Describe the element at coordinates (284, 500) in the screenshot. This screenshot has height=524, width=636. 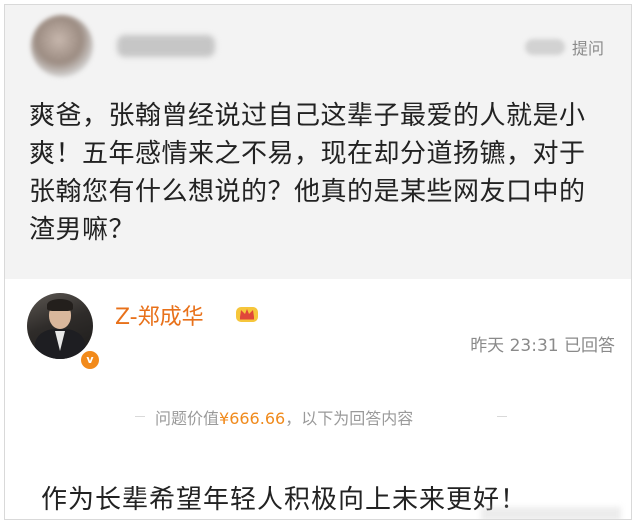
I see `answer-text: 作为长辈希望年轻人积极向上未来更好！` at that location.